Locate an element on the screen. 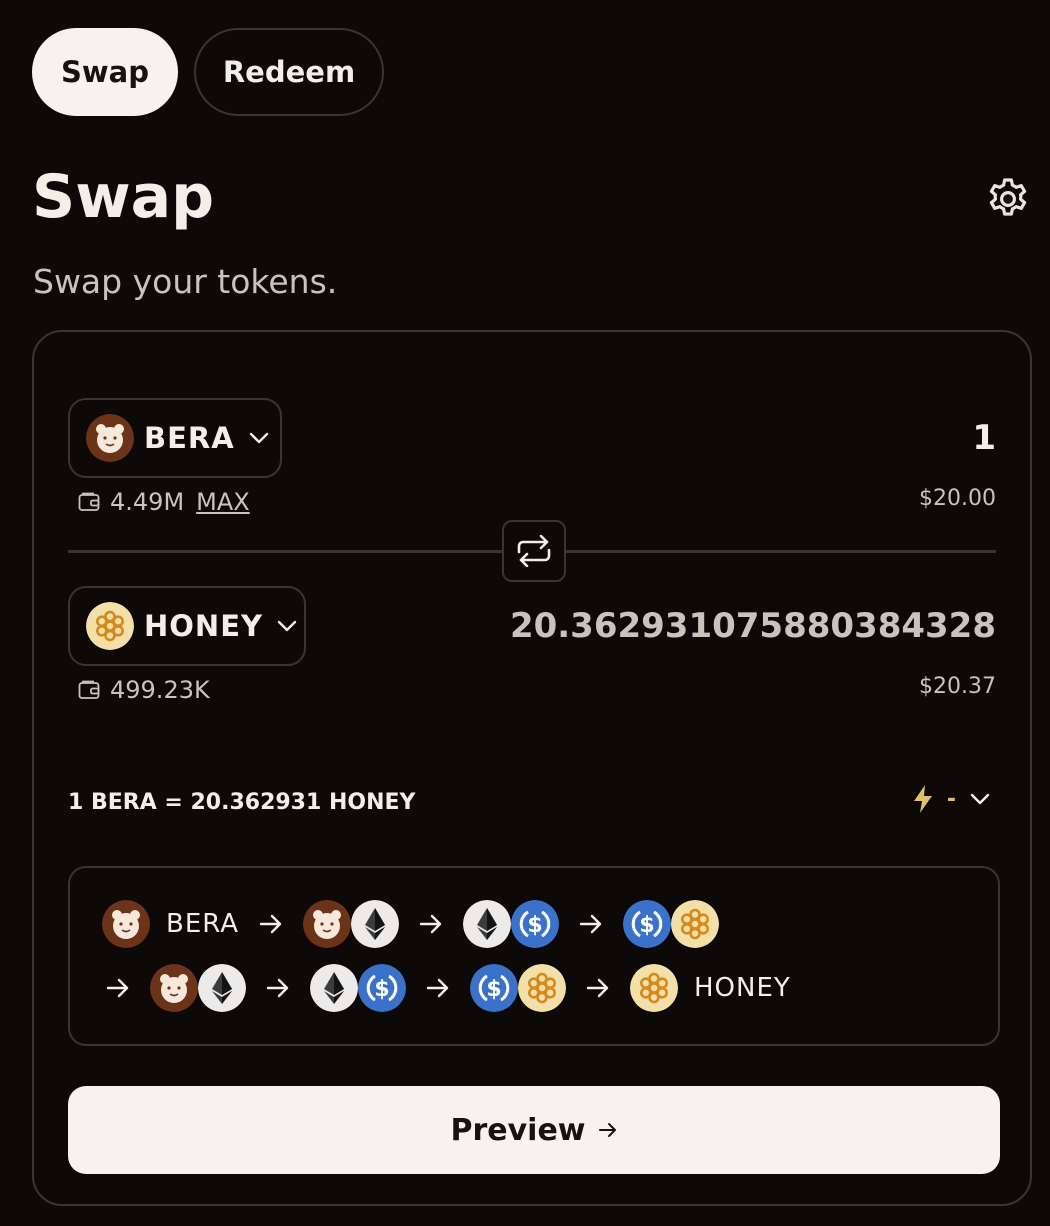 This screenshot has width=1050, height=1226. to-balance-value: 499.23K is located at coordinates (160, 690).